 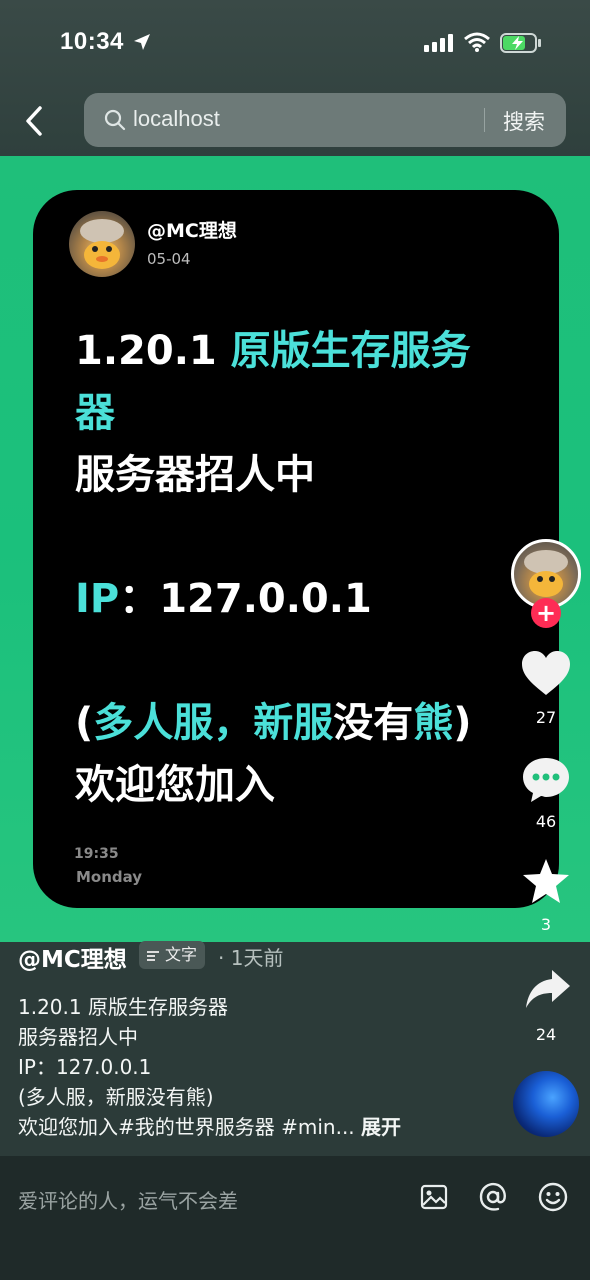 What do you see at coordinates (102, 244) in the screenshot?
I see `card-author-avatar` at bounding box center [102, 244].